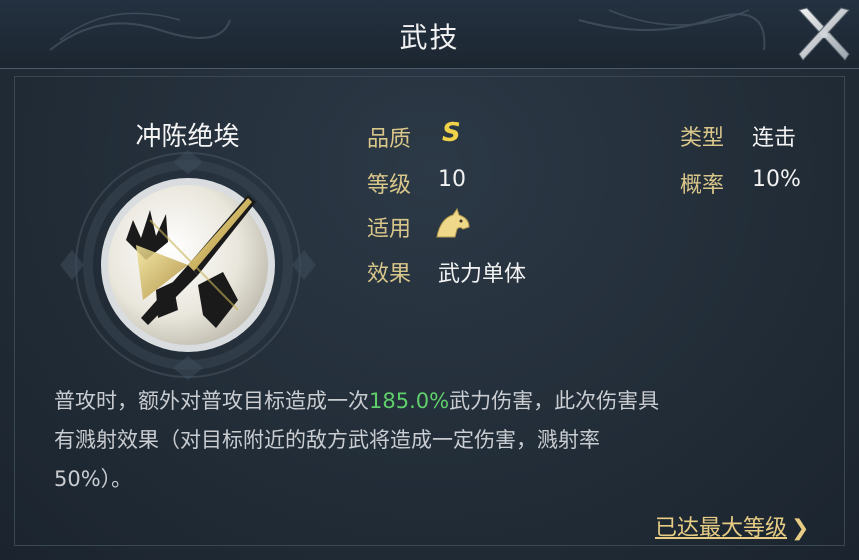 Image resolution: width=859 pixels, height=560 pixels. Describe the element at coordinates (187, 137) in the screenshot. I see `skill-name: 冲陈绝埃` at that location.